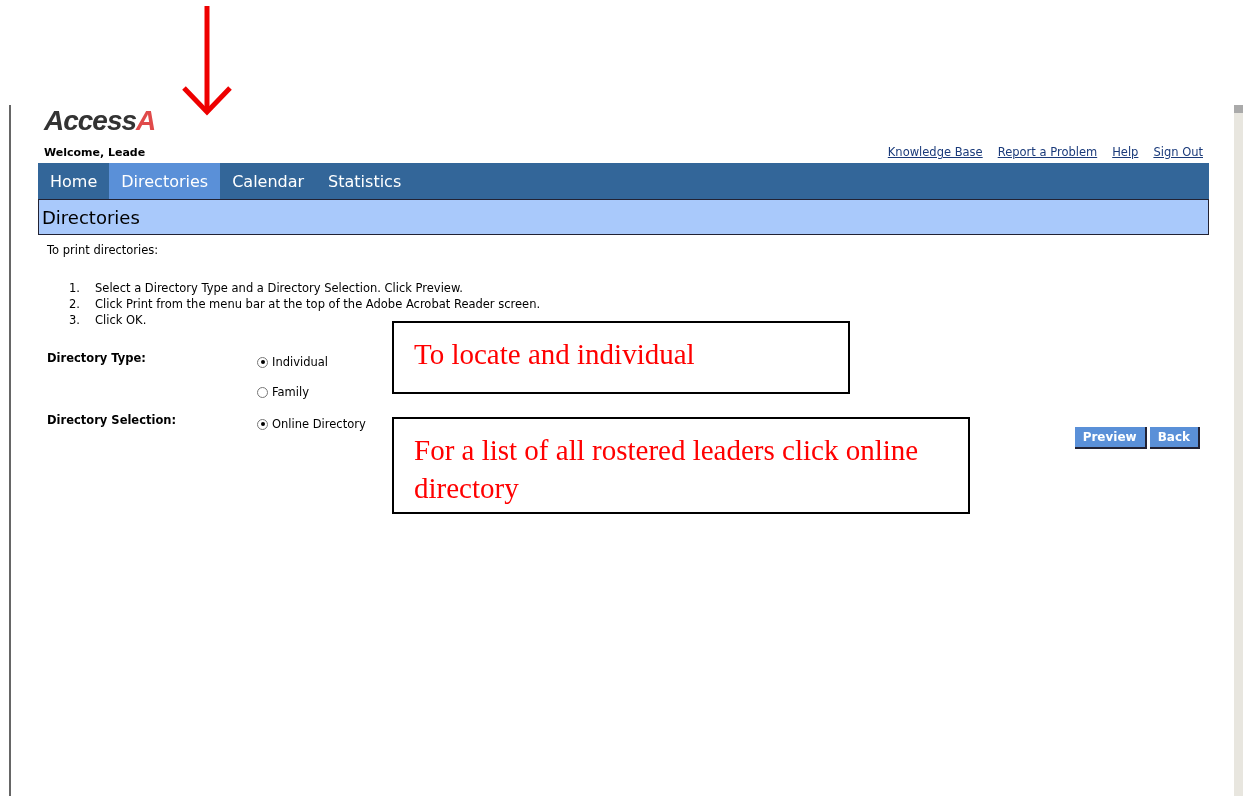  I want to click on step-text: Select a Directory Type and a Directory Selection. Click Preview., so click(279, 289).